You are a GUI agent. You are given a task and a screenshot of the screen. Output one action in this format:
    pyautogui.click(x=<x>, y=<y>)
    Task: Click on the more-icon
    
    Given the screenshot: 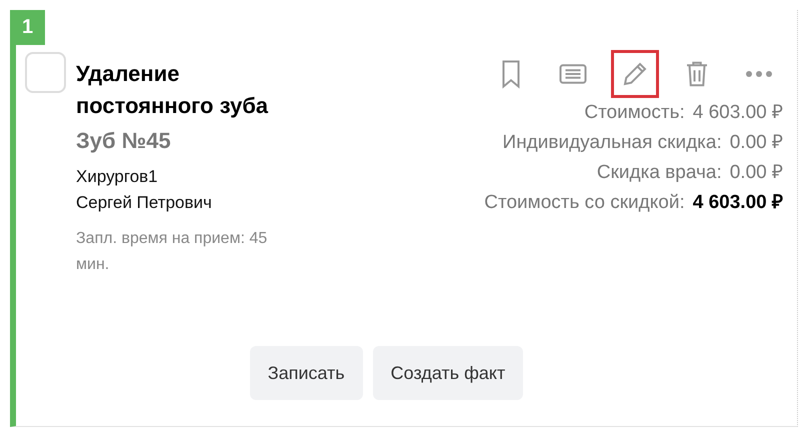 What is the action you would take?
    pyautogui.click(x=759, y=74)
    